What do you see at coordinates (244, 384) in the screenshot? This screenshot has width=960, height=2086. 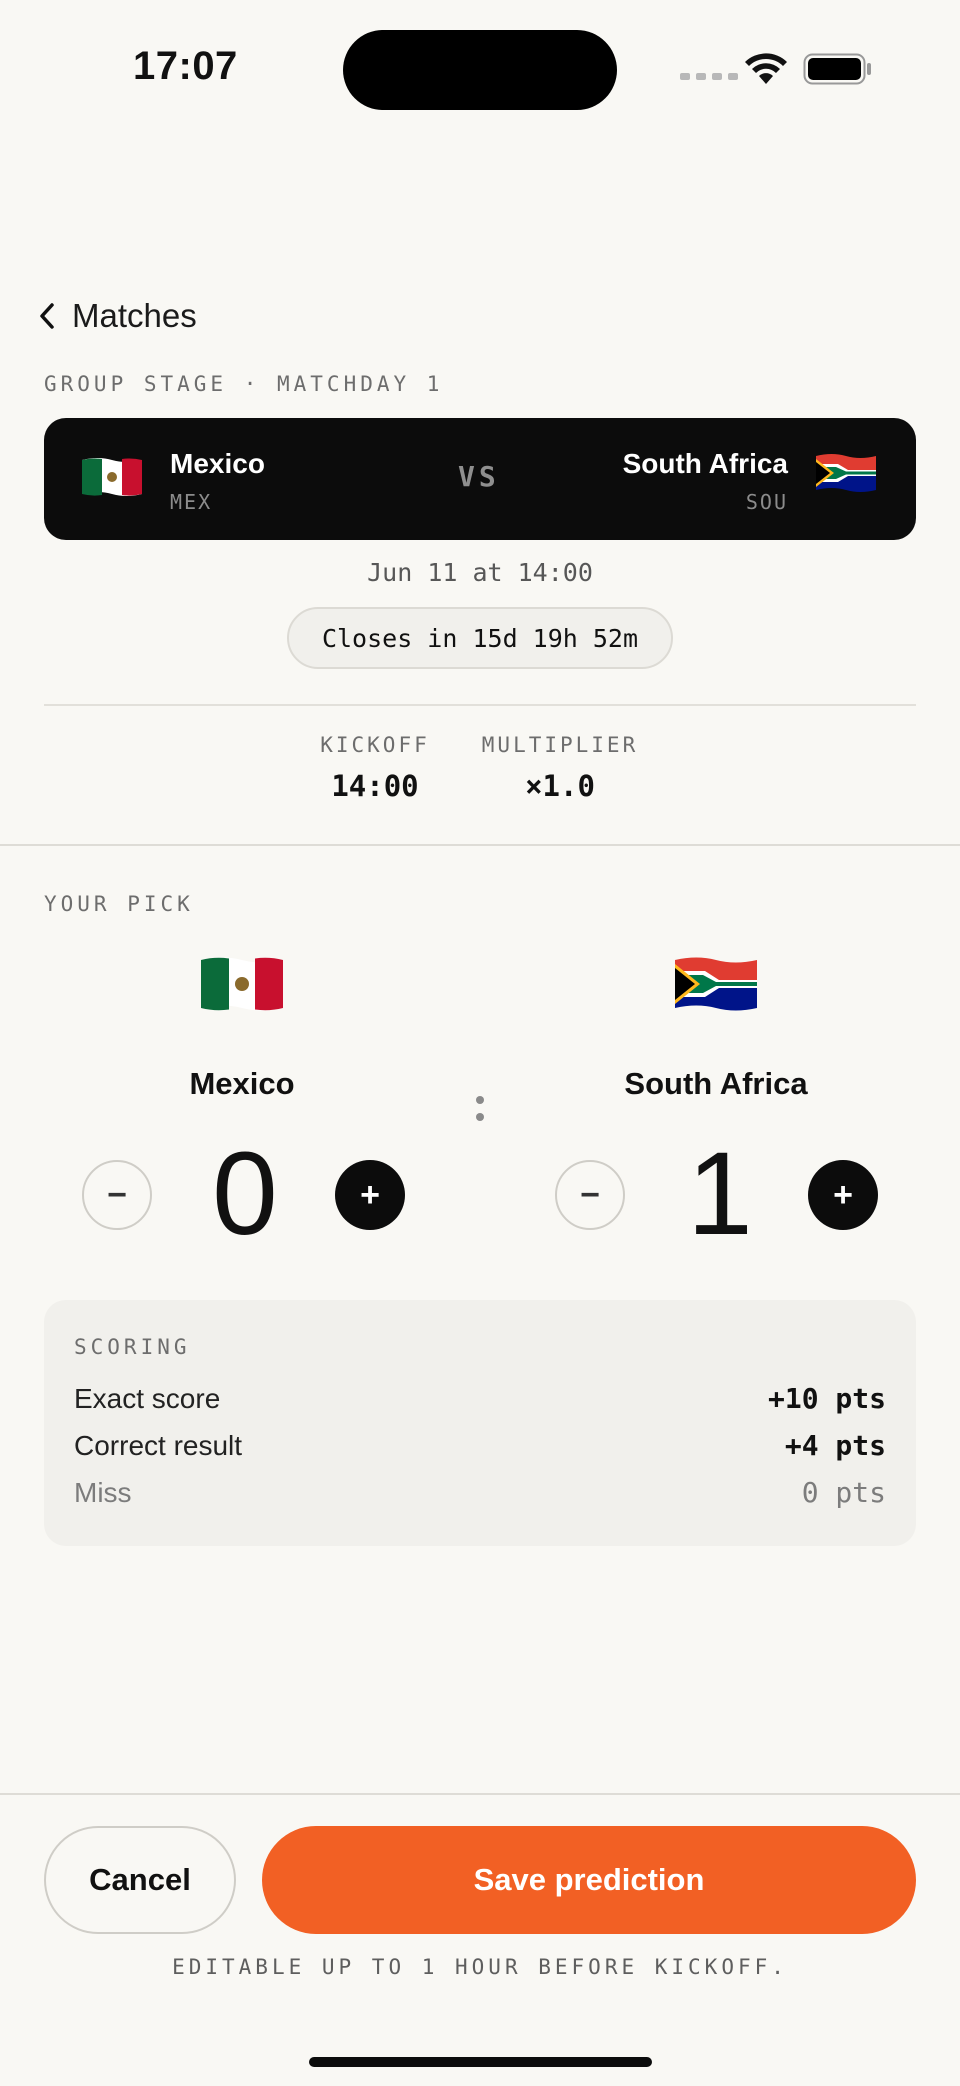 I see `stage-label: GROUP STAGE · MATCHDAY 1` at bounding box center [244, 384].